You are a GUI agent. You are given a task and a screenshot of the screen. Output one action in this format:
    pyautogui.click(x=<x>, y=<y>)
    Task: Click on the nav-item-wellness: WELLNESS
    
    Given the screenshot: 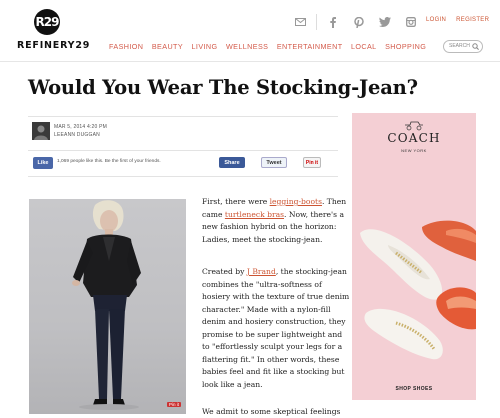 What is the action you would take?
    pyautogui.click(x=247, y=46)
    